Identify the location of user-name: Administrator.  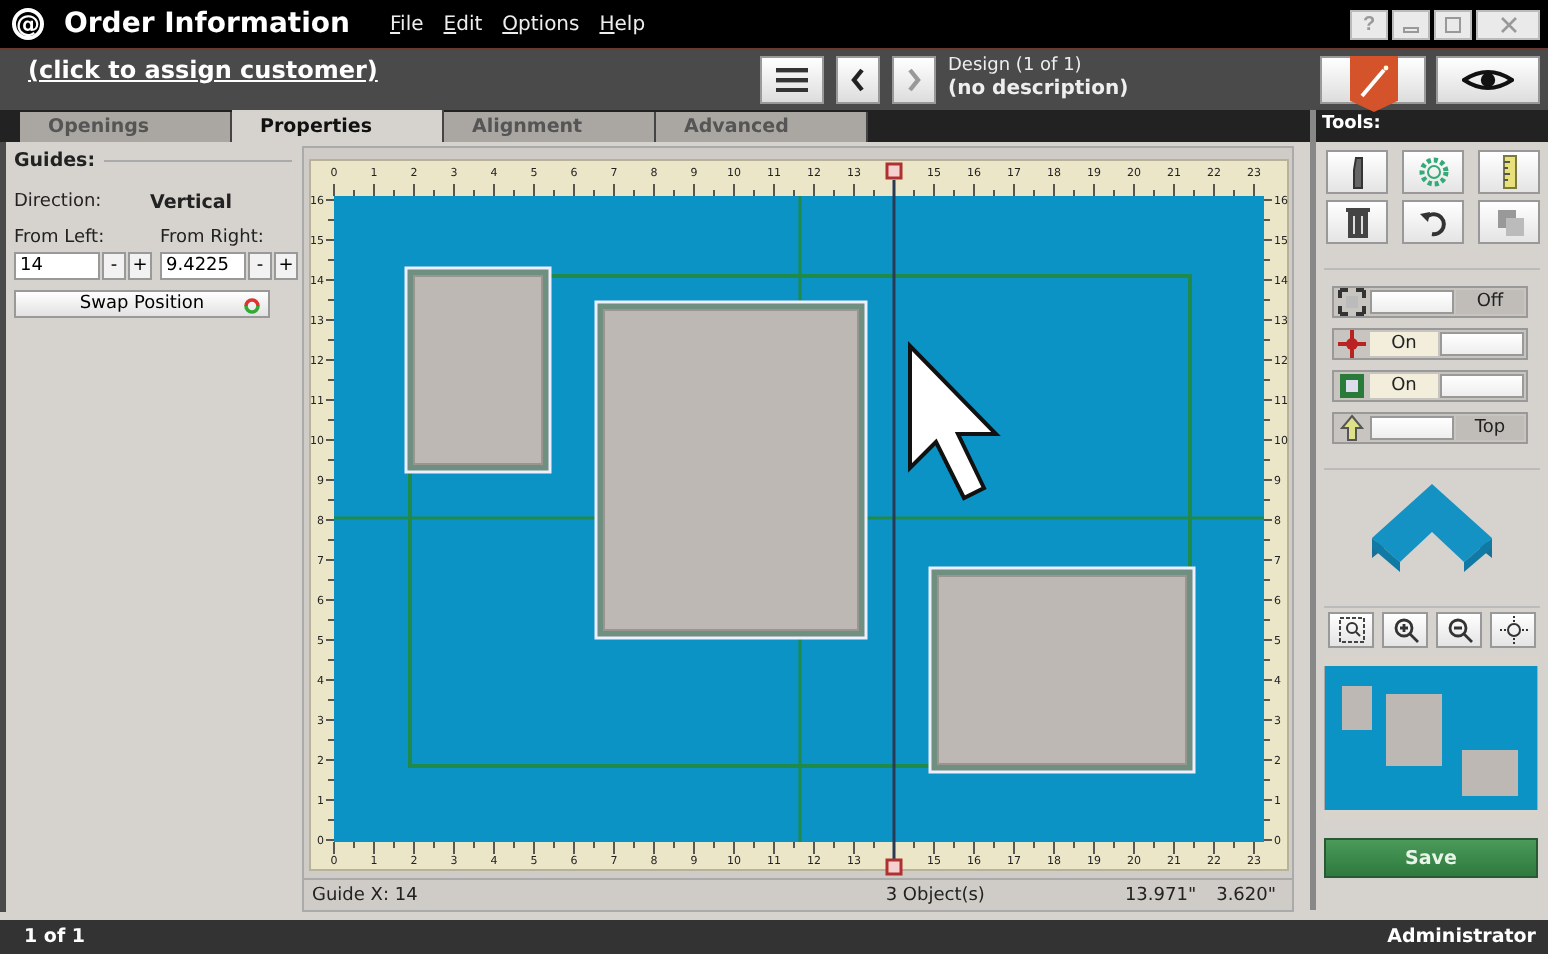
(1461, 937).